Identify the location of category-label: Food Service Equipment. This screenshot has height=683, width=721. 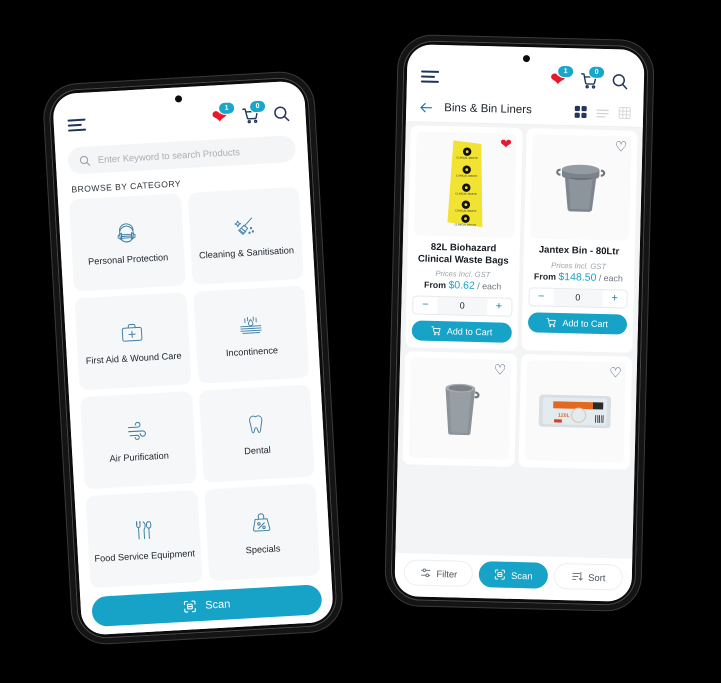
(145, 556).